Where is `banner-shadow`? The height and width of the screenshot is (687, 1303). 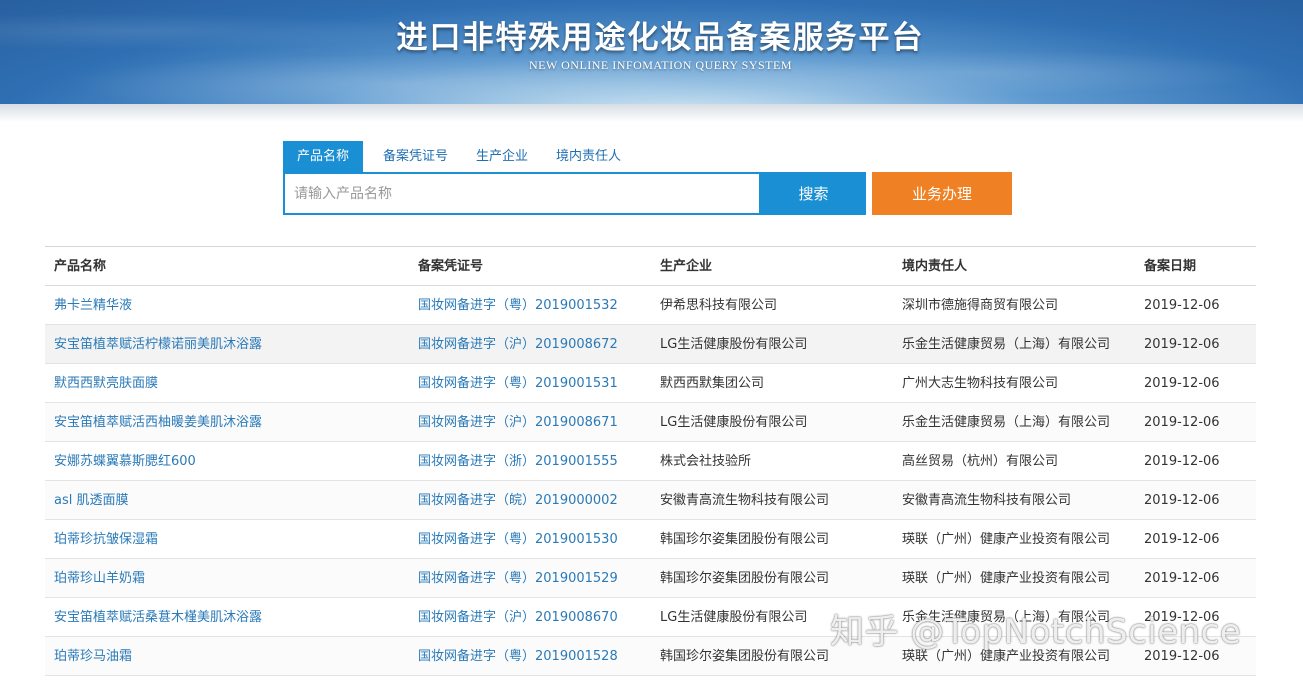
banner-shadow is located at coordinates (651, 113).